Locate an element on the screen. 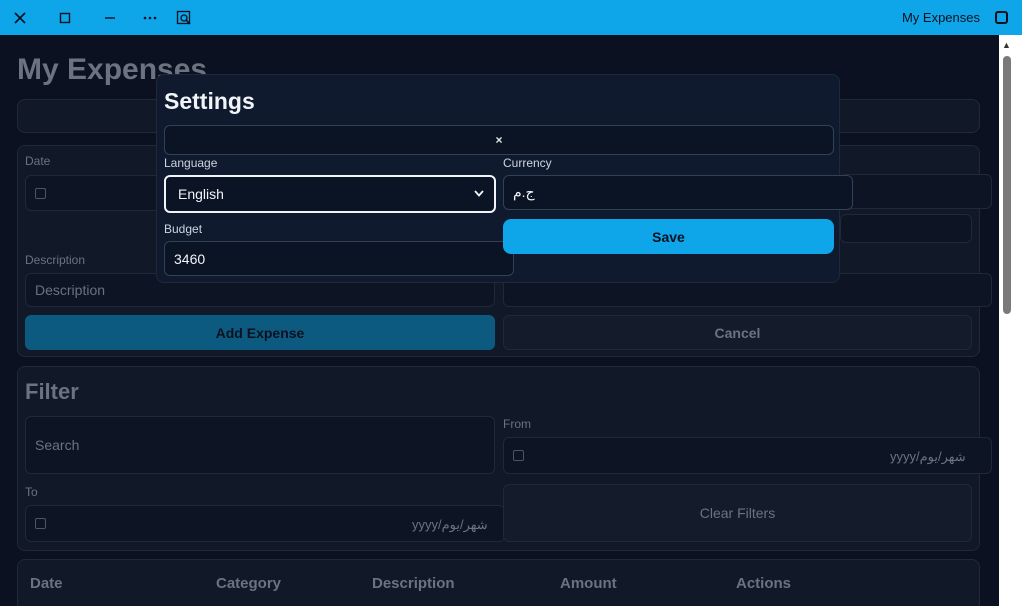 This screenshot has width=1022, height=606. table-panel is located at coordinates (498, 582).